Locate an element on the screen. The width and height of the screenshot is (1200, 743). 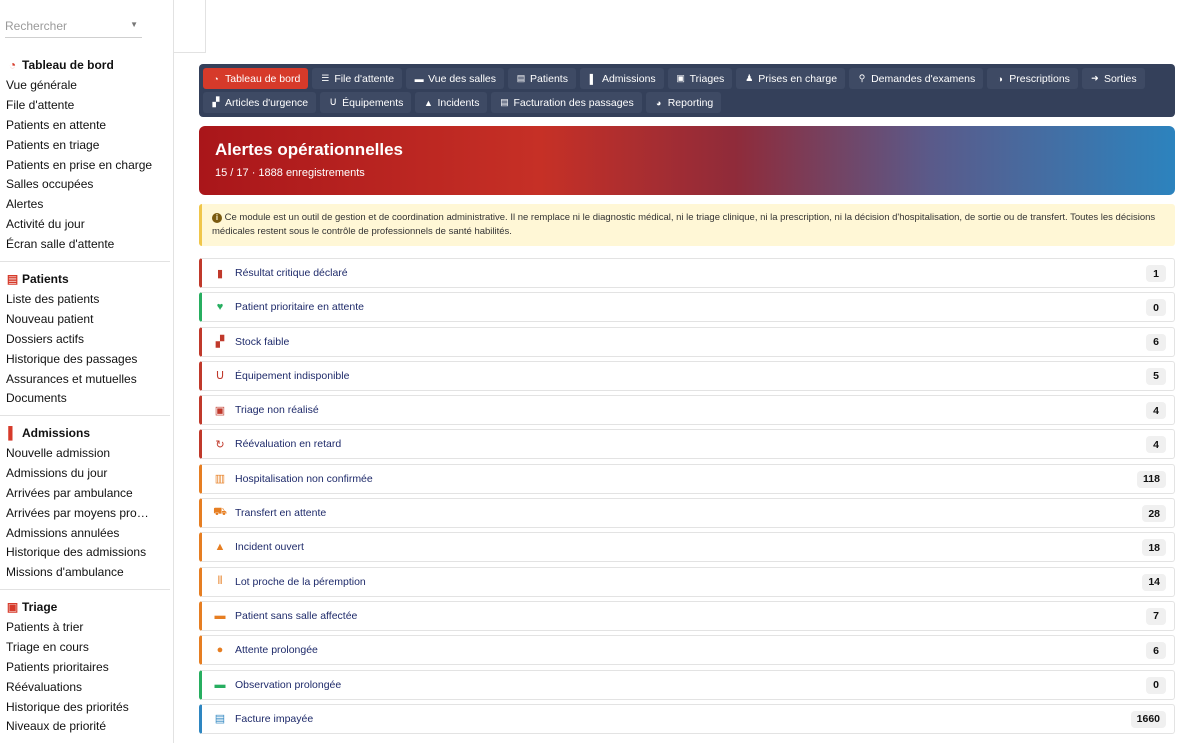
sidebar-section-title: ▤ Patients is located at coordinates (85, 279).